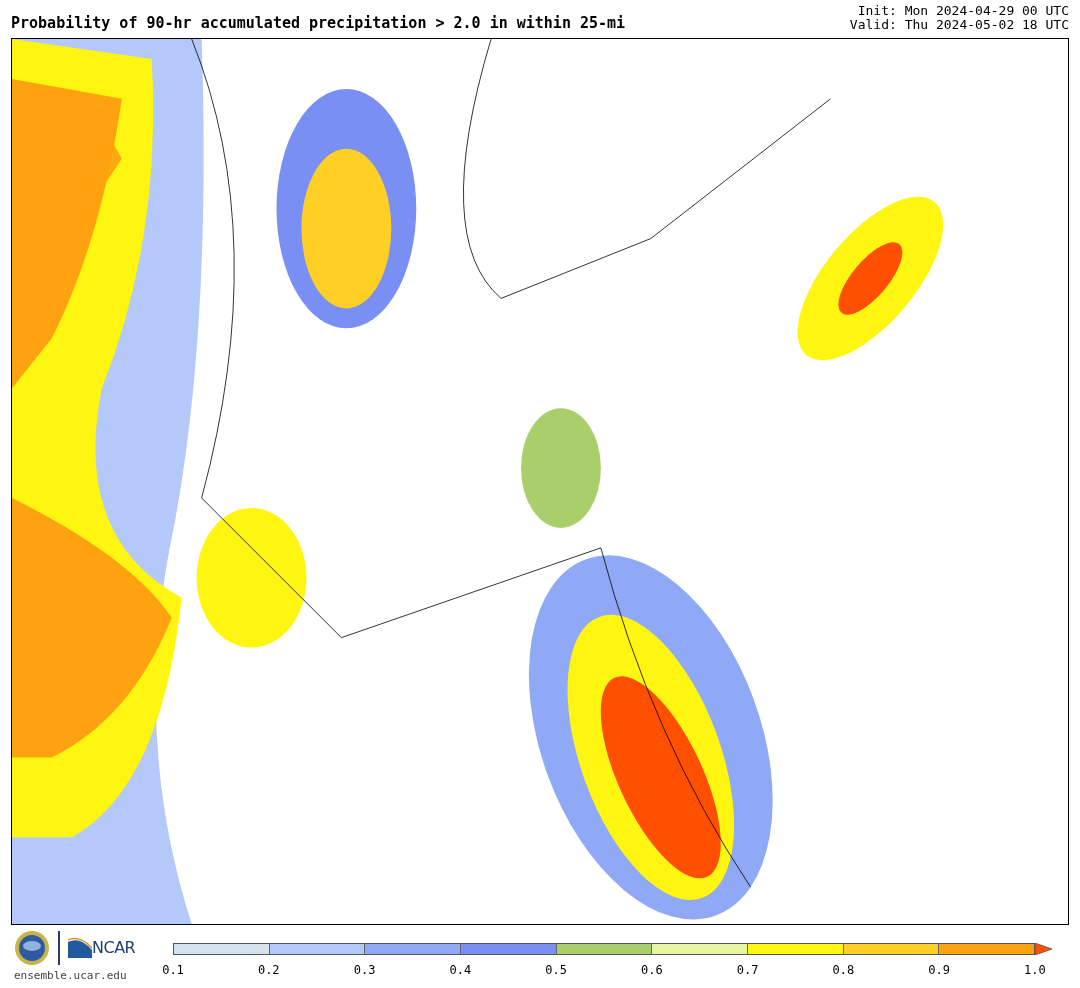 This screenshot has height=988, width=1080. I want to click on tick-label: 0.6, so click(652, 970).